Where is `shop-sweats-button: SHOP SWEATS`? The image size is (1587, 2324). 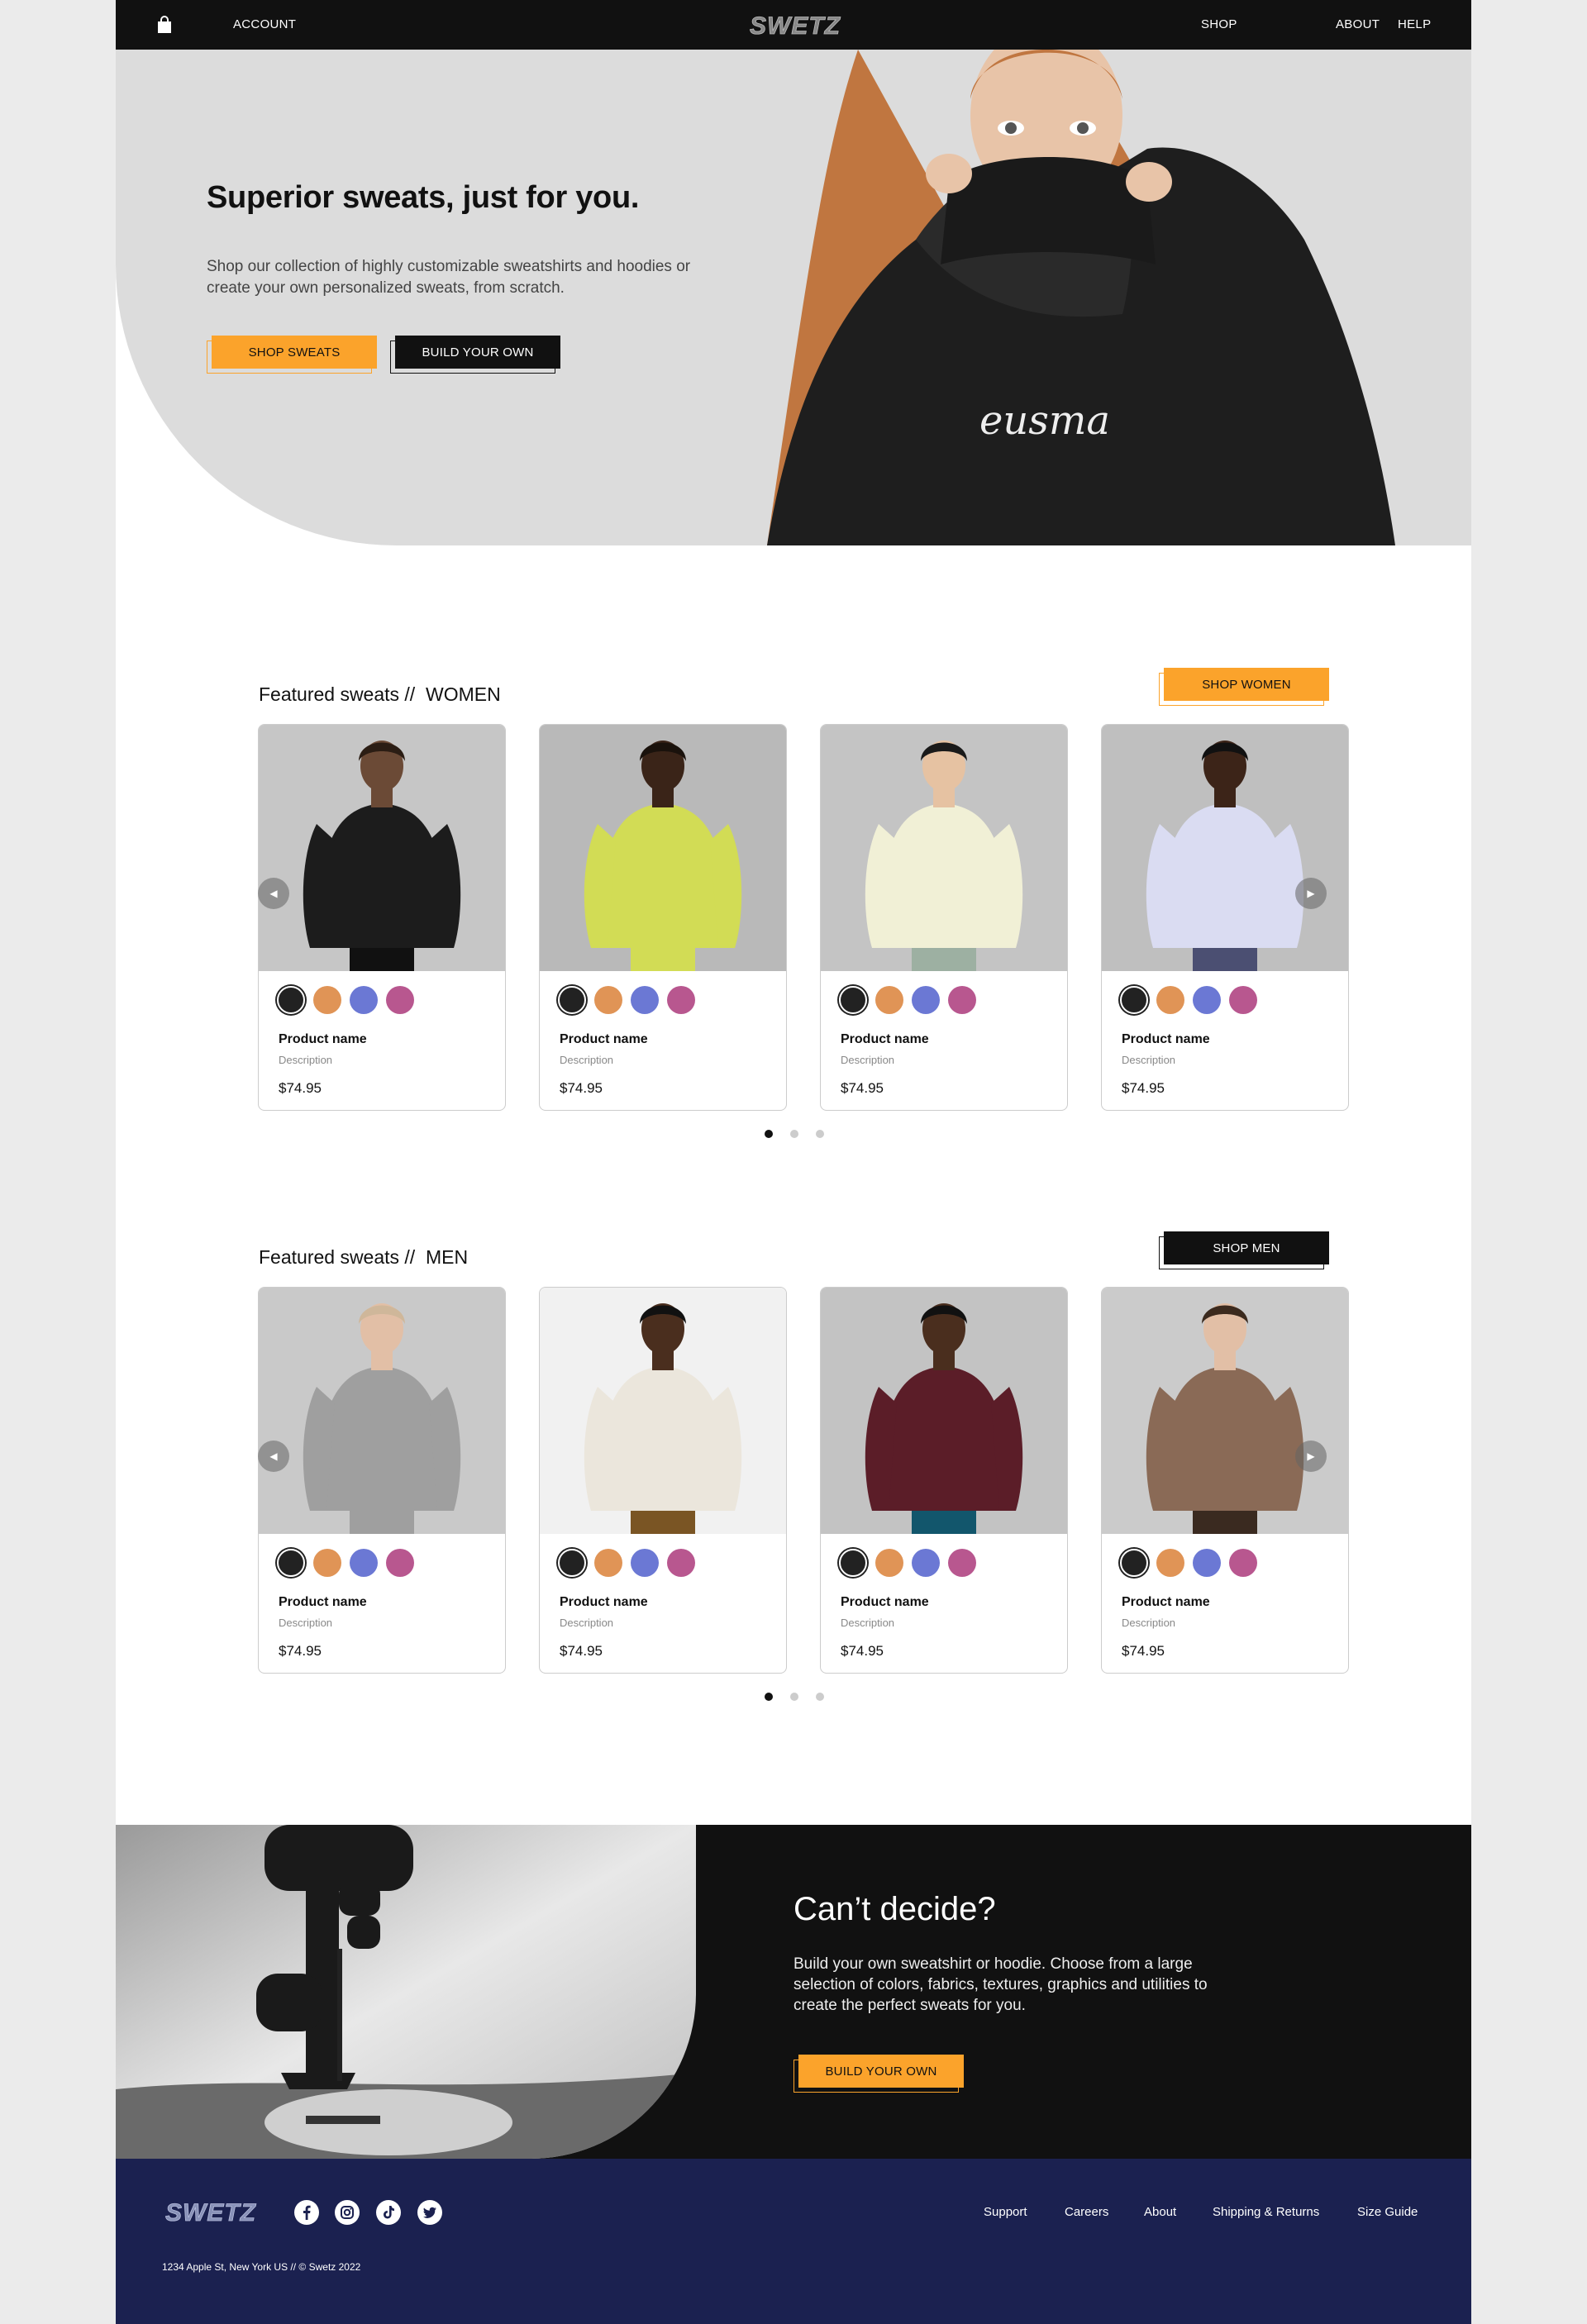 shop-sweats-button: SHOP SWEATS is located at coordinates (292, 355).